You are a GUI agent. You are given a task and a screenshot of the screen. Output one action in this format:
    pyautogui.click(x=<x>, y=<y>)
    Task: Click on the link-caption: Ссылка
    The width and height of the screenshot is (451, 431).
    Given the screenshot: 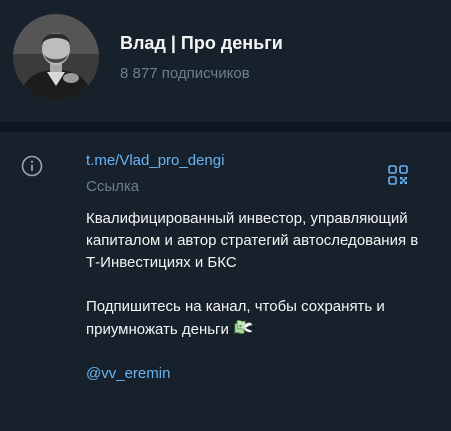 What is the action you would take?
    pyautogui.click(x=113, y=186)
    